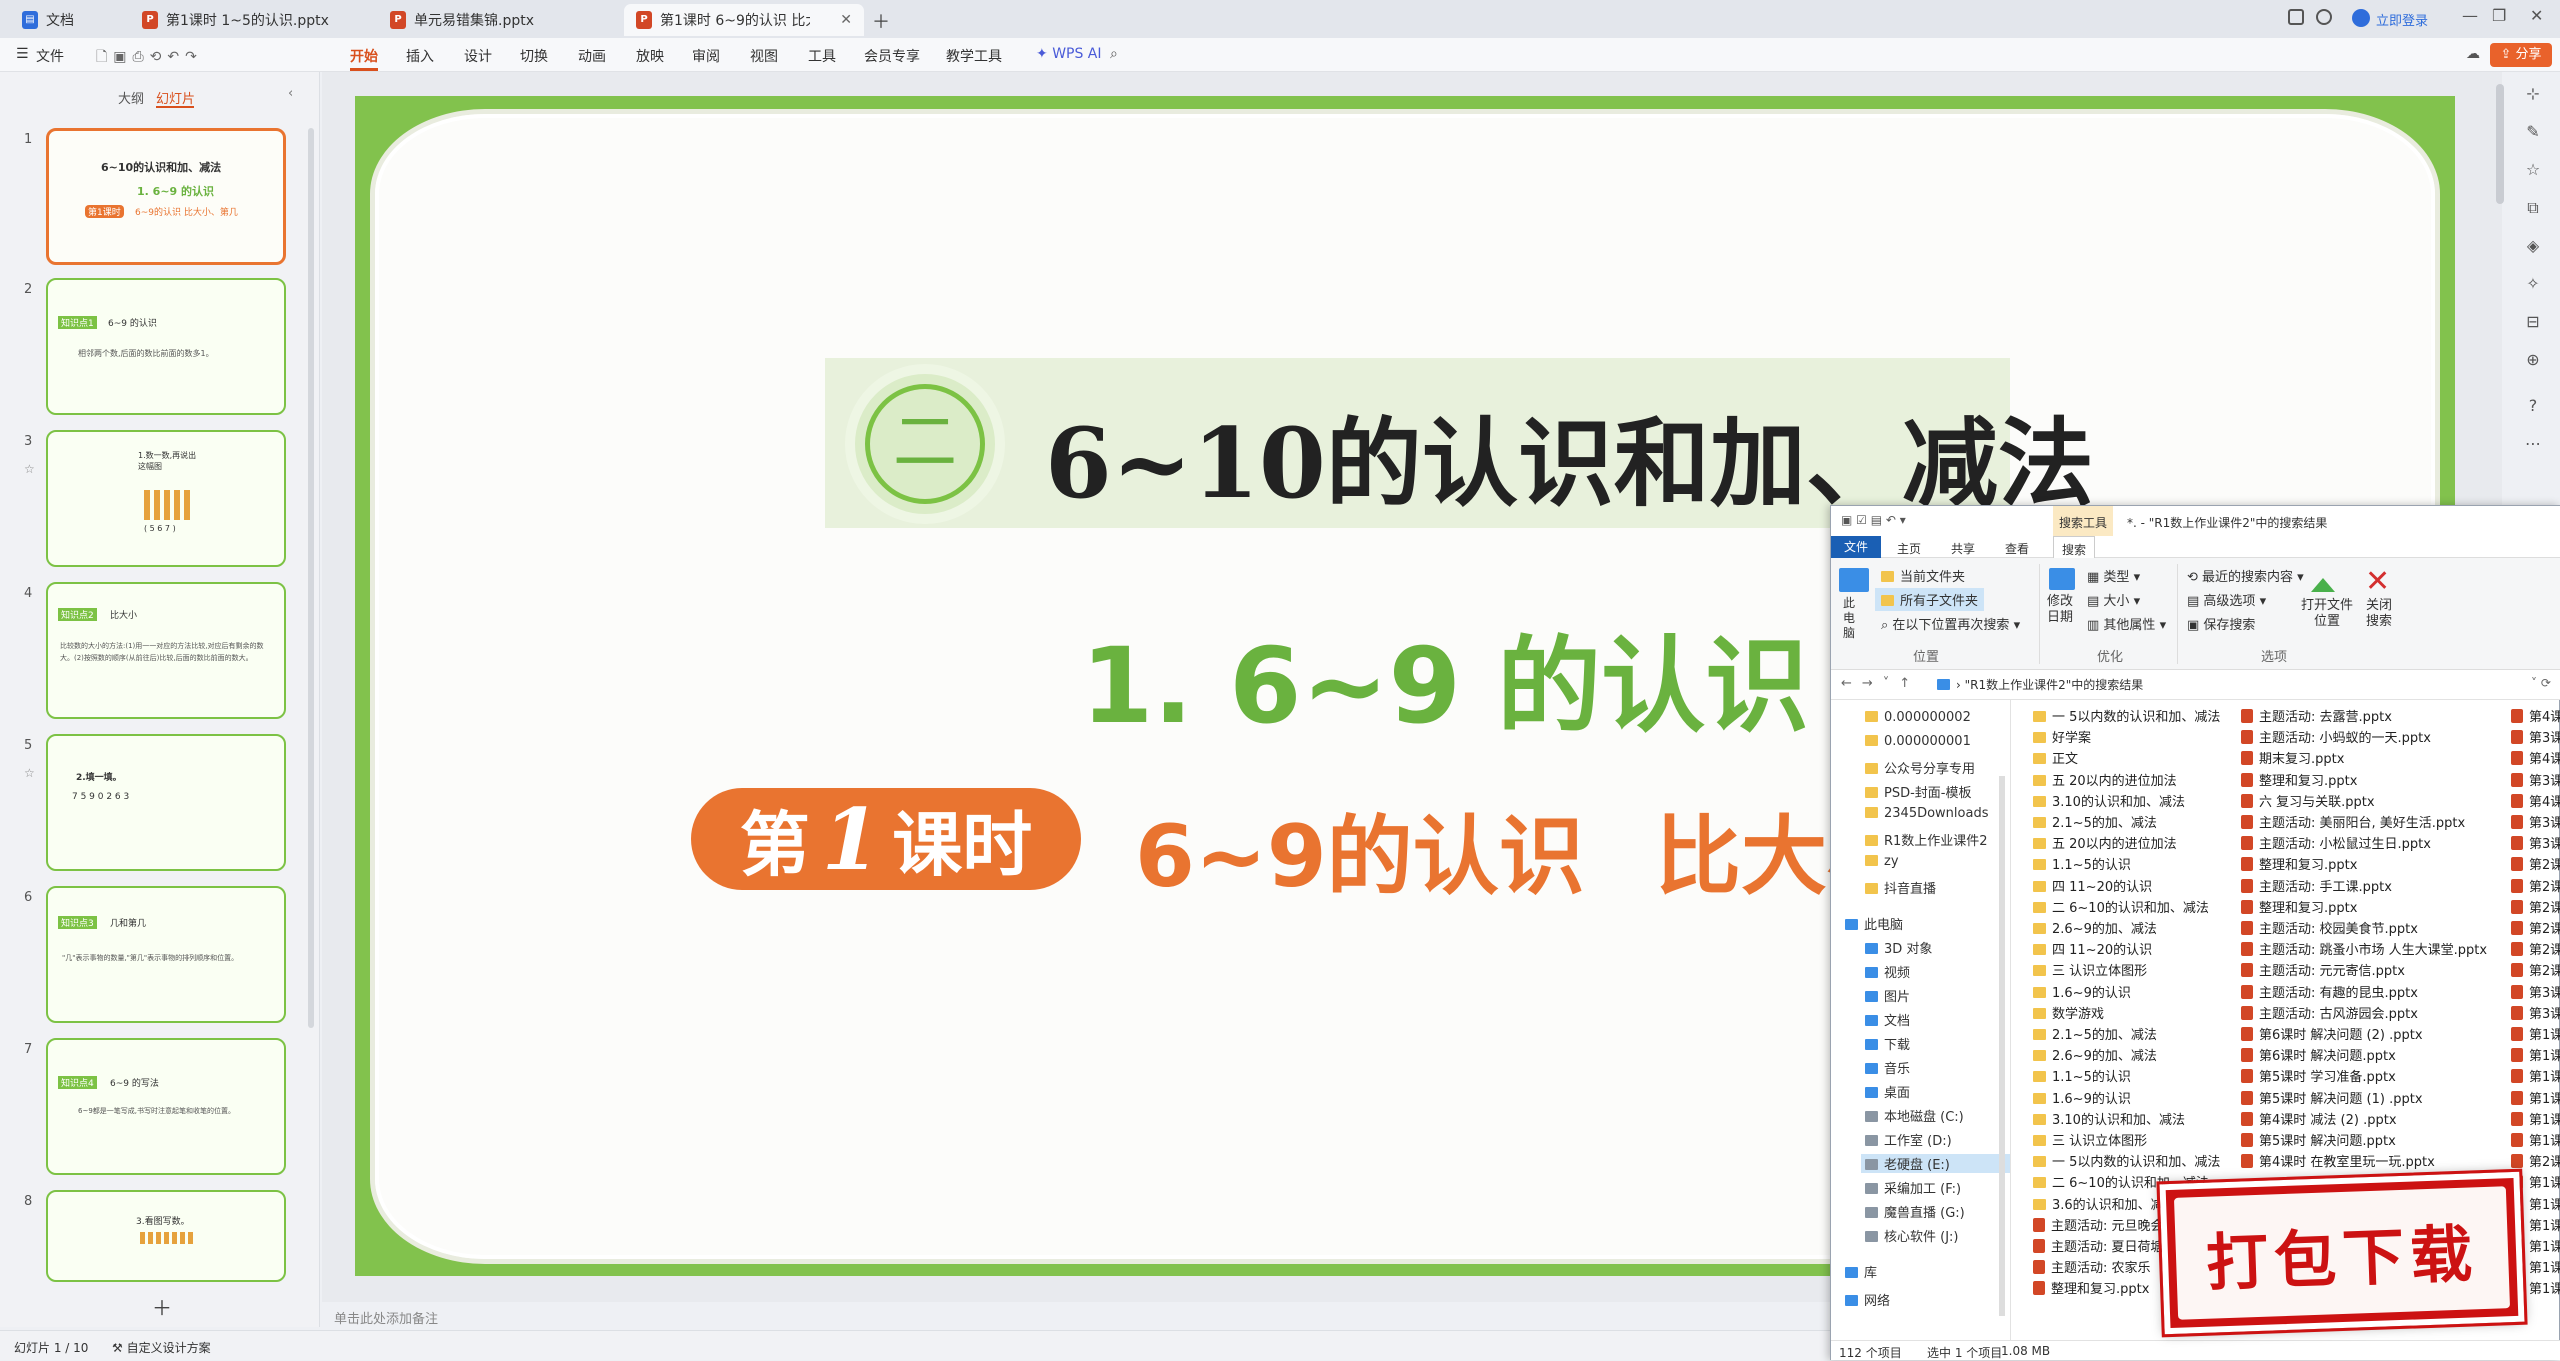 The image size is (2560, 1361). I want to click on nav-item: PSD-封面-模板, so click(1918, 791).